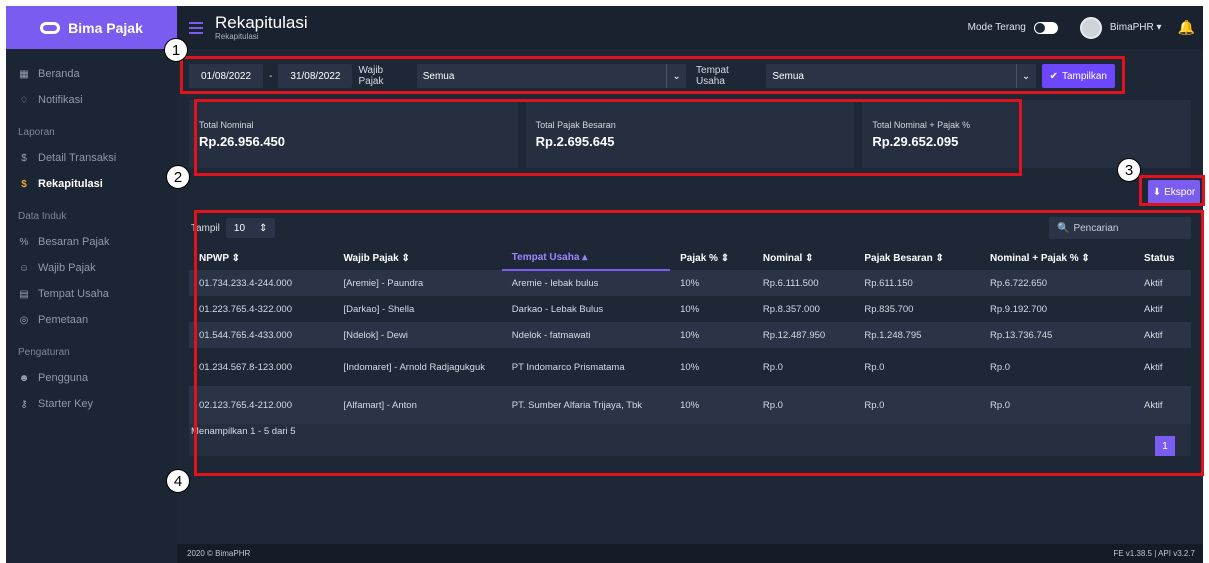 The image size is (1209, 563). What do you see at coordinates (24, 100) in the screenshot?
I see `bell-icon: ♢` at bounding box center [24, 100].